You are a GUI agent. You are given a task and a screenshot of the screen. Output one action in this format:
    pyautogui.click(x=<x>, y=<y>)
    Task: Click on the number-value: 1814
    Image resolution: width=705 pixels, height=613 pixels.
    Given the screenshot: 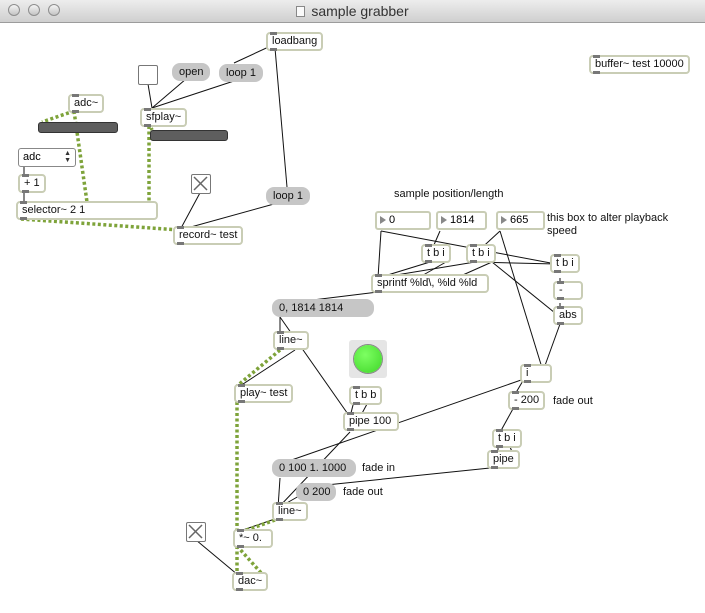 What is the action you would take?
    pyautogui.click(x=462, y=220)
    